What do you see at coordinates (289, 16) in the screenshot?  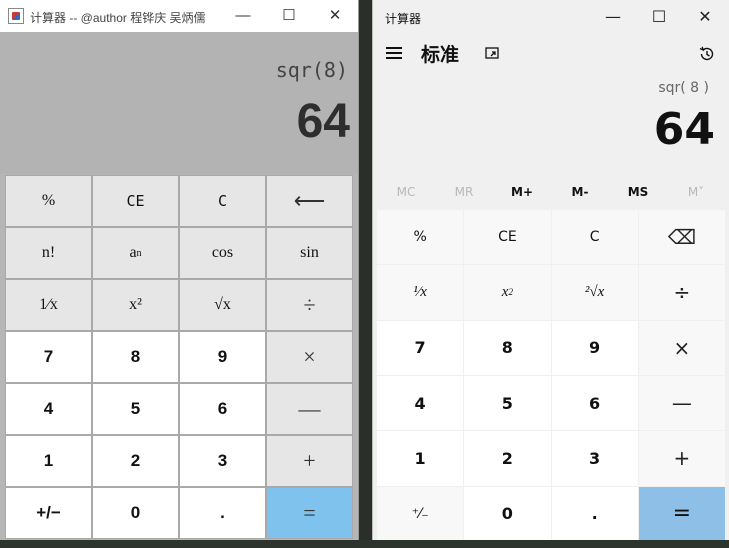 I see `left-maximize-button: ☐` at bounding box center [289, 16].